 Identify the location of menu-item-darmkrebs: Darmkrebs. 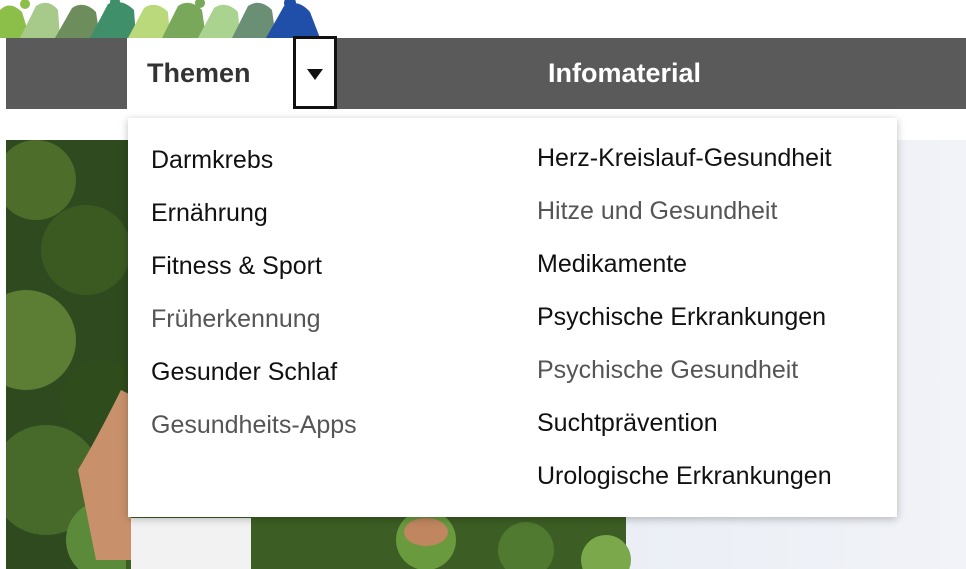
(212, 160).